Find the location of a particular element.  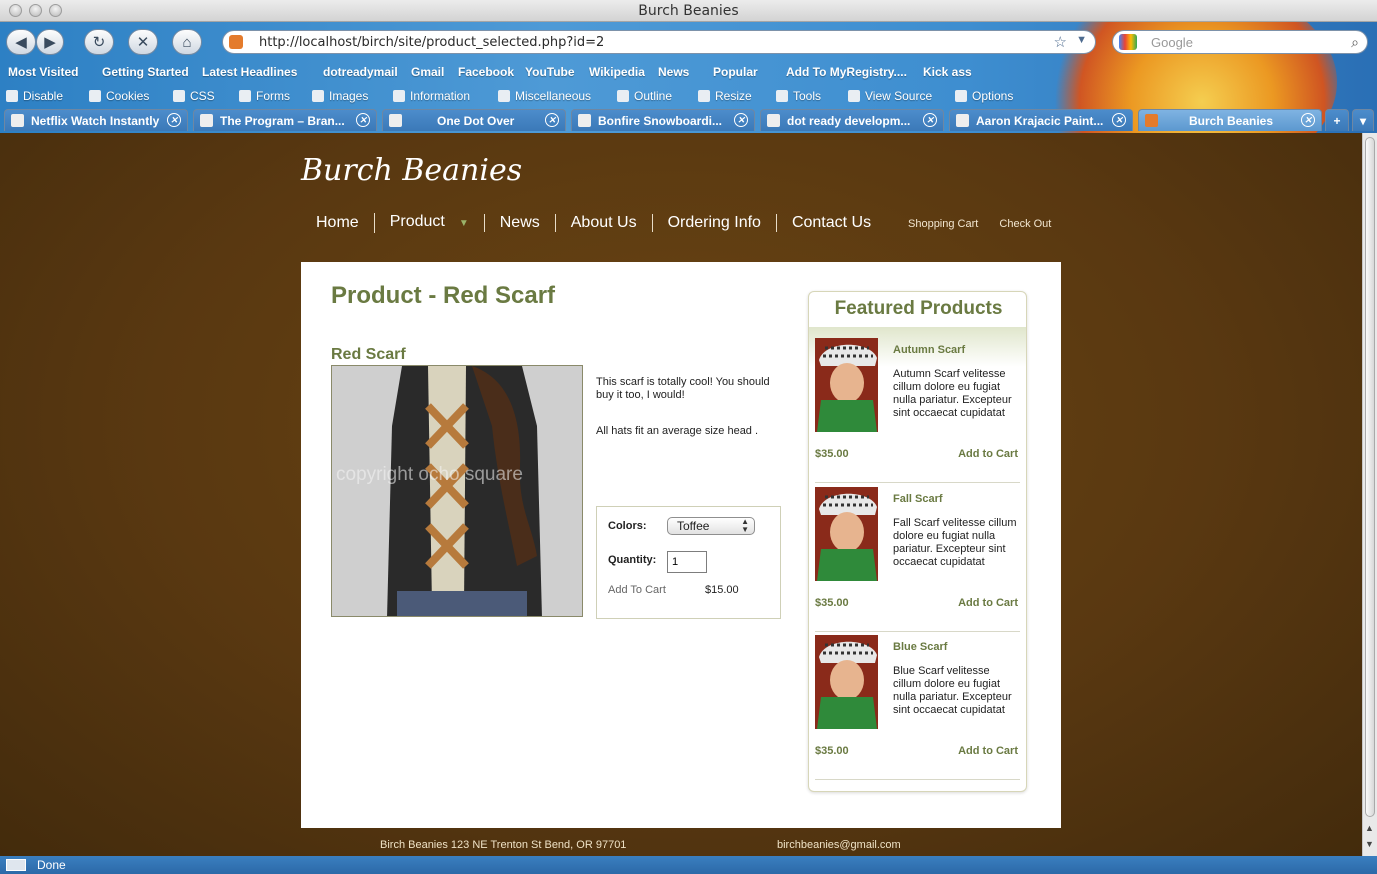

check-out-link: Check Out is located at coordinates (1025, 224).